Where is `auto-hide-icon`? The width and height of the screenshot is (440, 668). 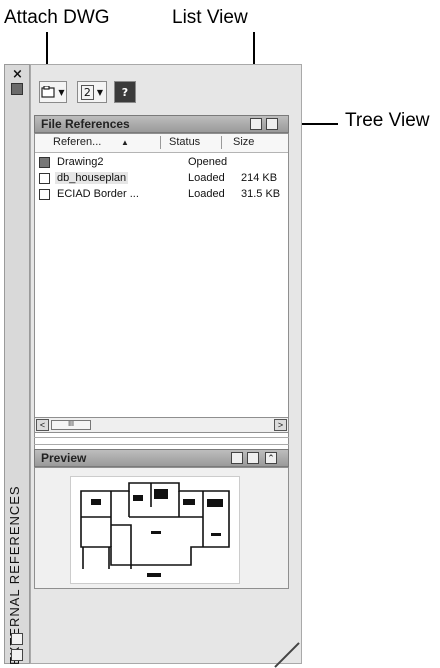
auto-hide-icon is located at coordinates (17, 89).